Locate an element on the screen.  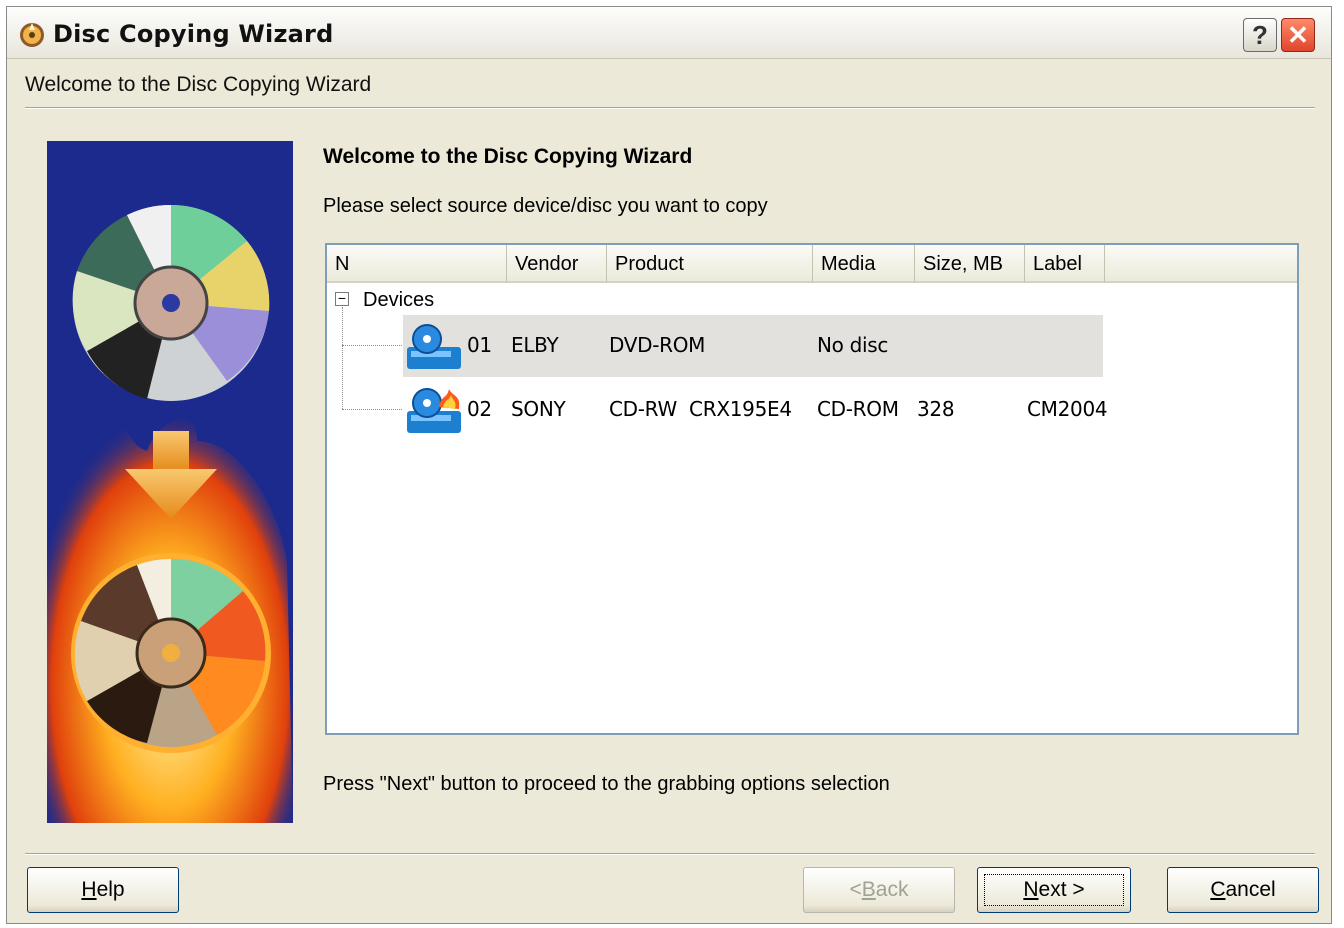
column-header-vendor: Vendor is located at coordinates (557, 264).